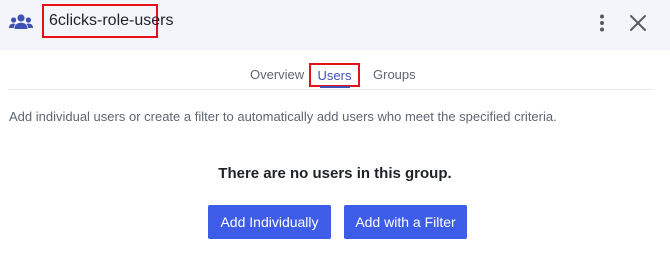 Image resolution: width=670 pixels, height=279 pixels. What do you see at coordinates (394, 74) in the screenshot?
I see `tab-groups: Groups` at bounding box center [394, 74].